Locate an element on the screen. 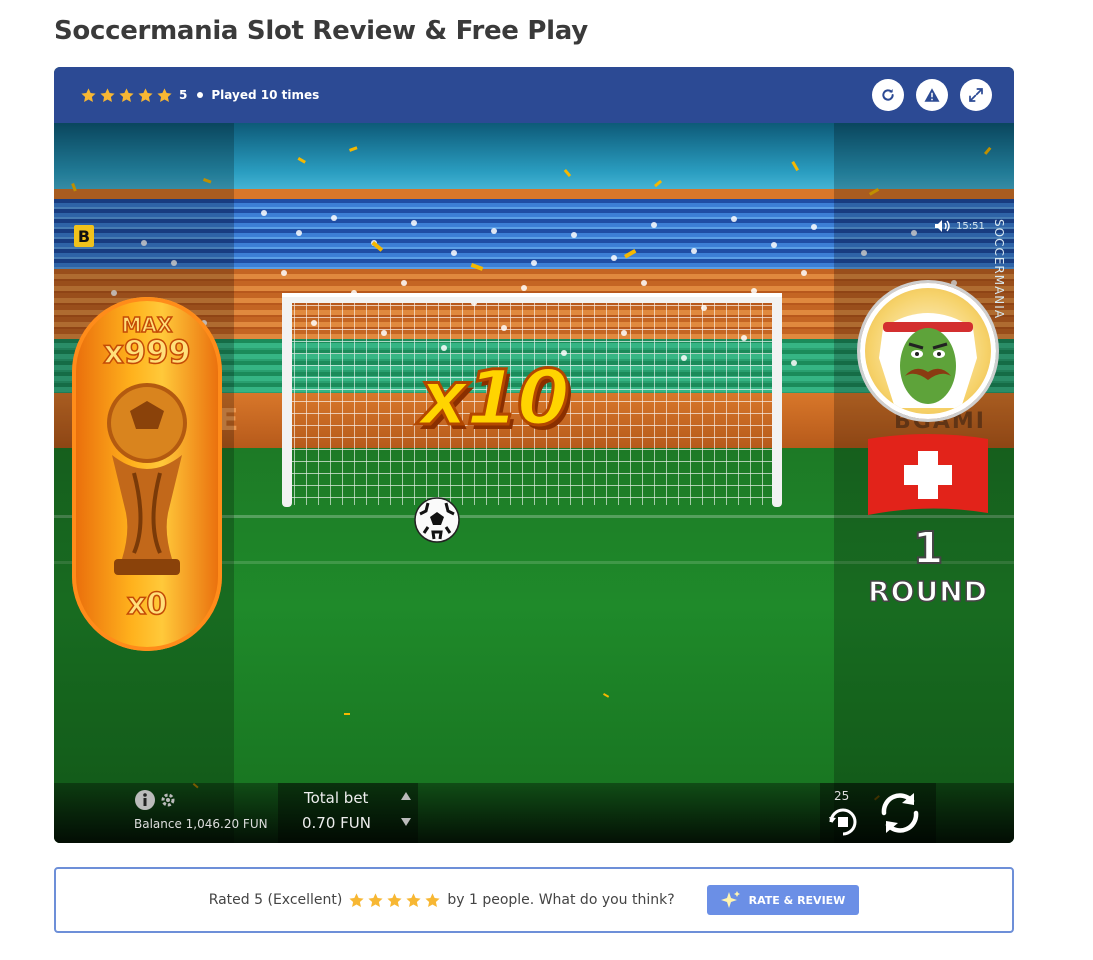  warning-icon is located at coordinates (932, 95).